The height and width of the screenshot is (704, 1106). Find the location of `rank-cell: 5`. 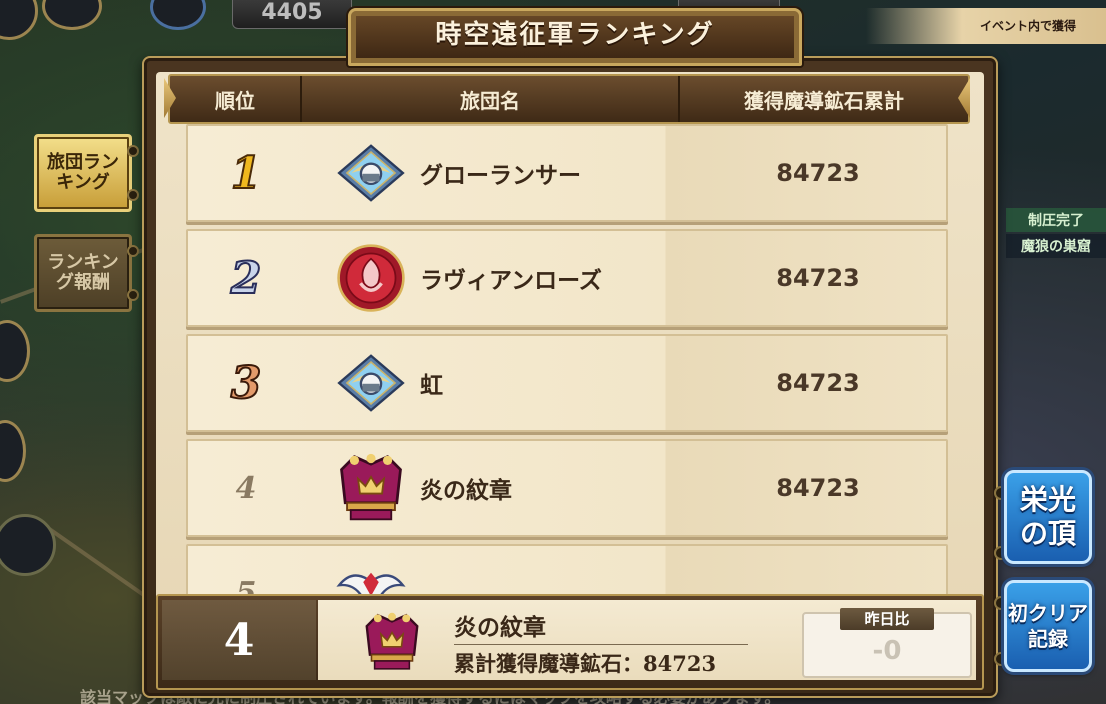

rank-cell: 5 is located at coordinates (246, 585).